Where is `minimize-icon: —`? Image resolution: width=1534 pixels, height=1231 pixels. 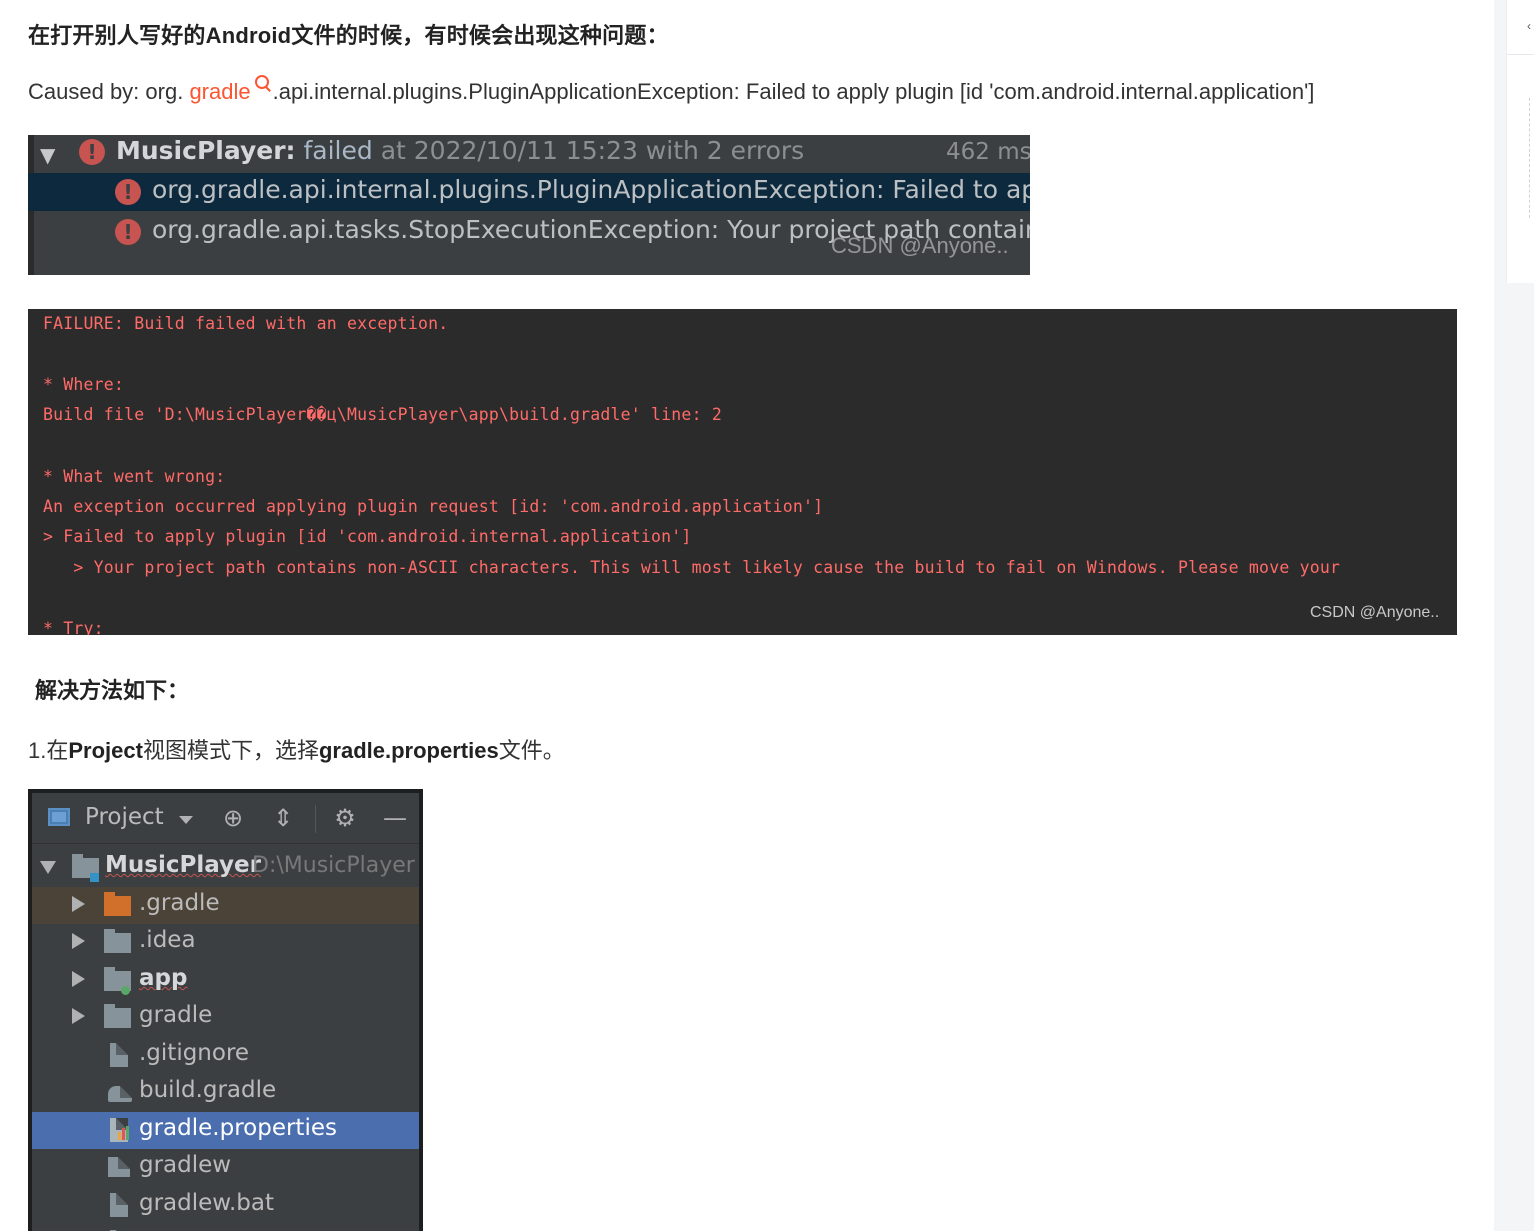
minimize-icon: — is located at coordinates (395, 818).